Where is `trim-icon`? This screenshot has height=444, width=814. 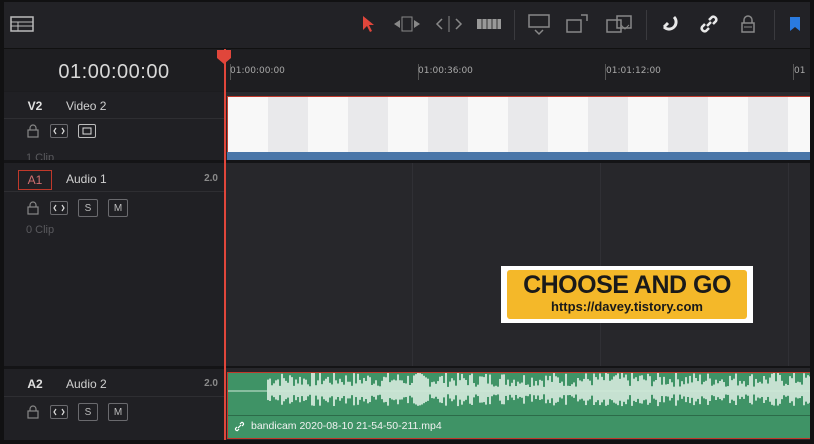 trim-icon is located at coordinates (407, 24).